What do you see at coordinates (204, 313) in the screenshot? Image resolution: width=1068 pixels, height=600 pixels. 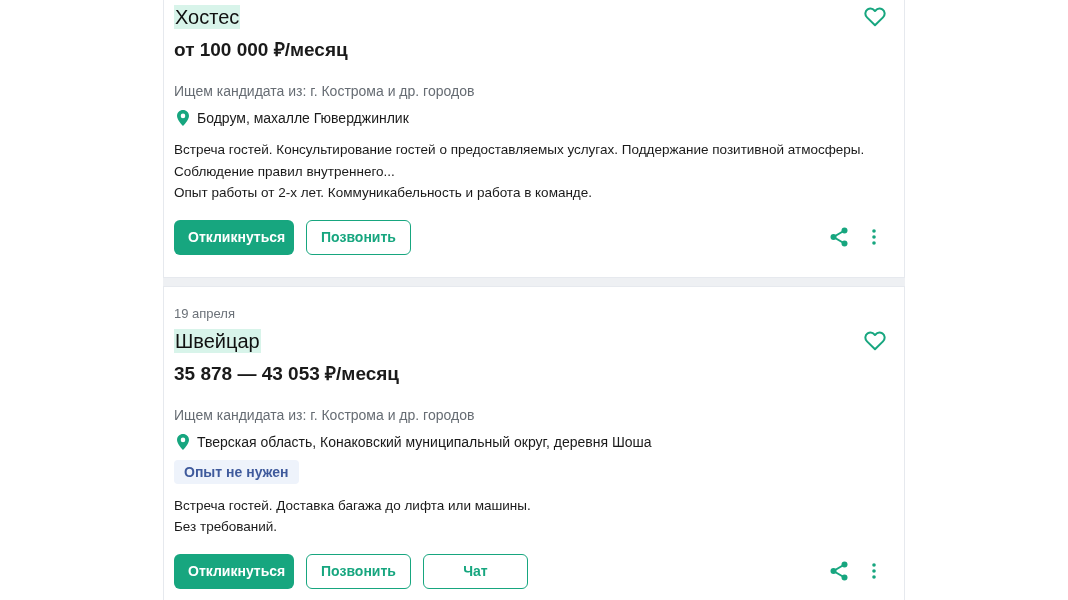 I see `posted-date: 19 апреля` at bounding box center [204, 313].